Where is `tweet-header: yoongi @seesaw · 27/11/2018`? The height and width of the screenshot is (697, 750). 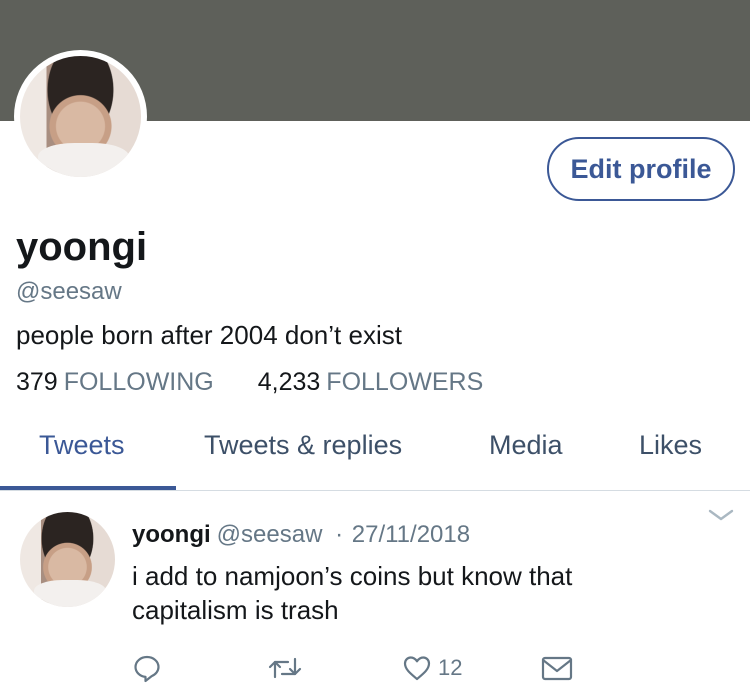
tweet-header: yoongi @seesaw · 27/11/2018 is located at coordinates (301, 535).